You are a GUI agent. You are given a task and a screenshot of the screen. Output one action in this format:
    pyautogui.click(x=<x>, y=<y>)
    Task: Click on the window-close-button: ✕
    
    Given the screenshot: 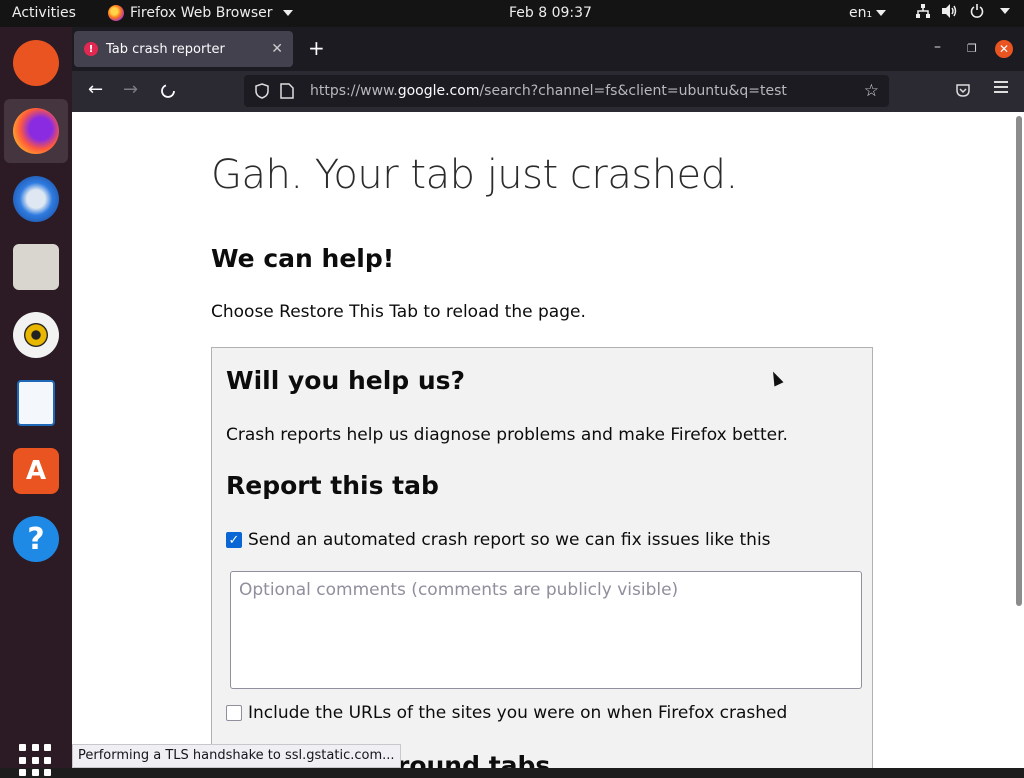 What is the action you would take?
    pyautogui.click(x=1004, y=49)
    